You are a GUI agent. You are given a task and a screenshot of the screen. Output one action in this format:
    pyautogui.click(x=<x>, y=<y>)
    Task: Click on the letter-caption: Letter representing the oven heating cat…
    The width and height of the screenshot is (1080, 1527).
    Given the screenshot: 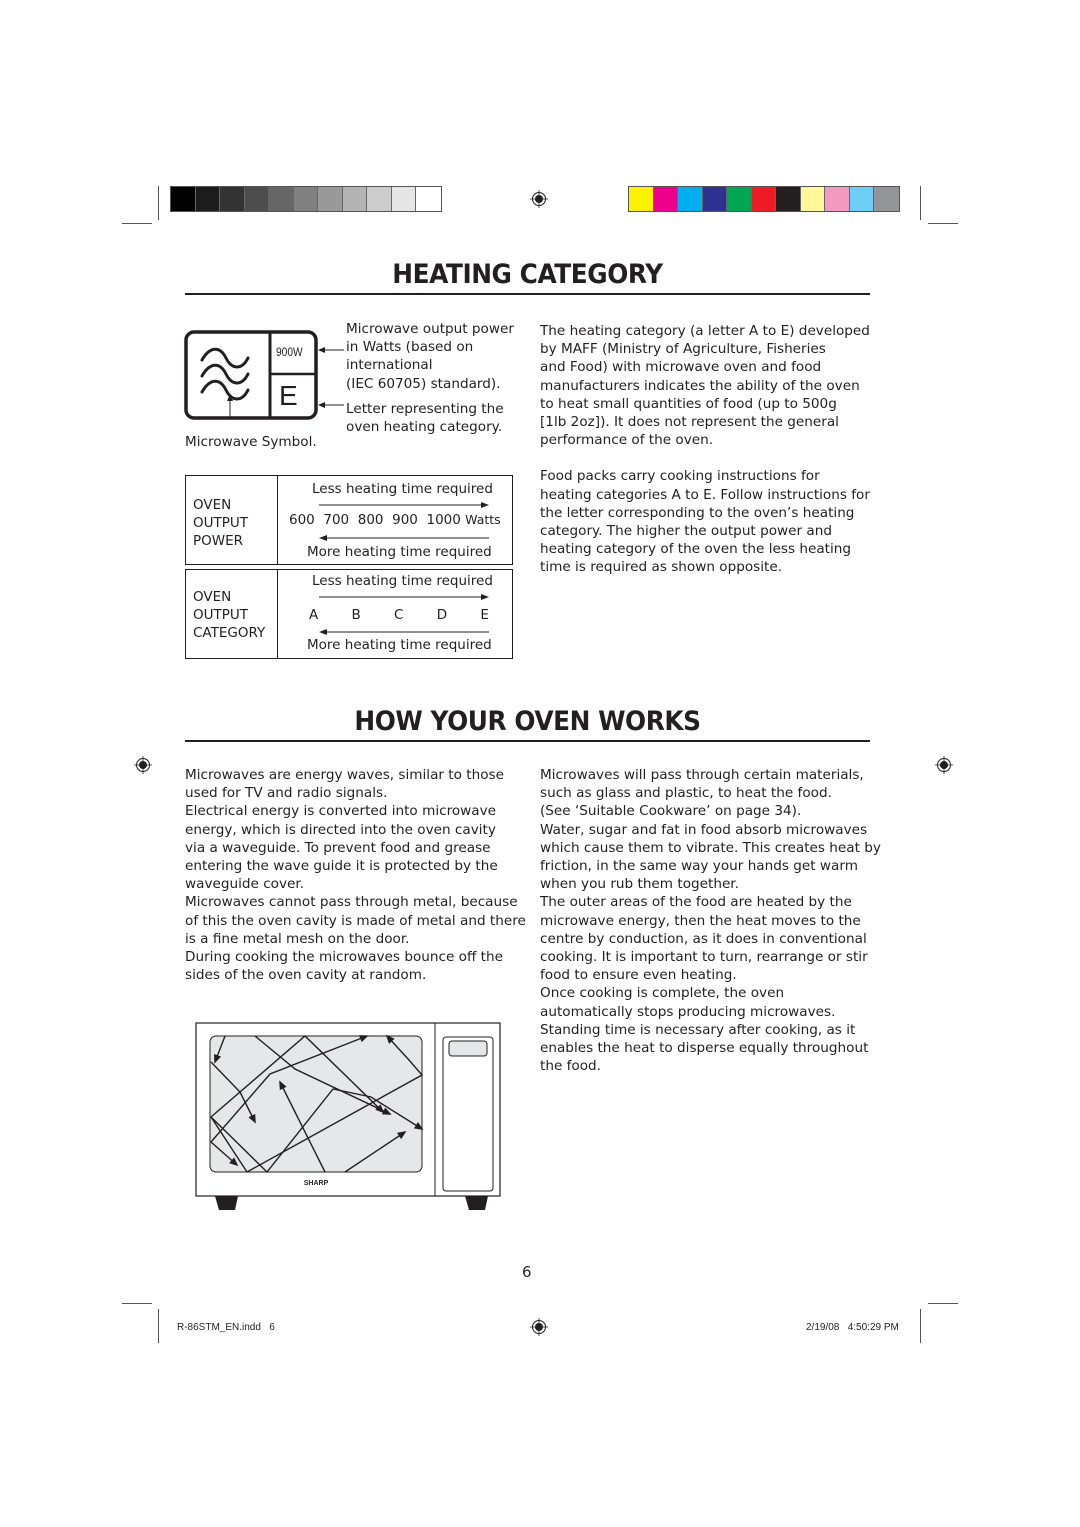 What is the action you would take?
    pyautogui.click(x=425, y=418)
    